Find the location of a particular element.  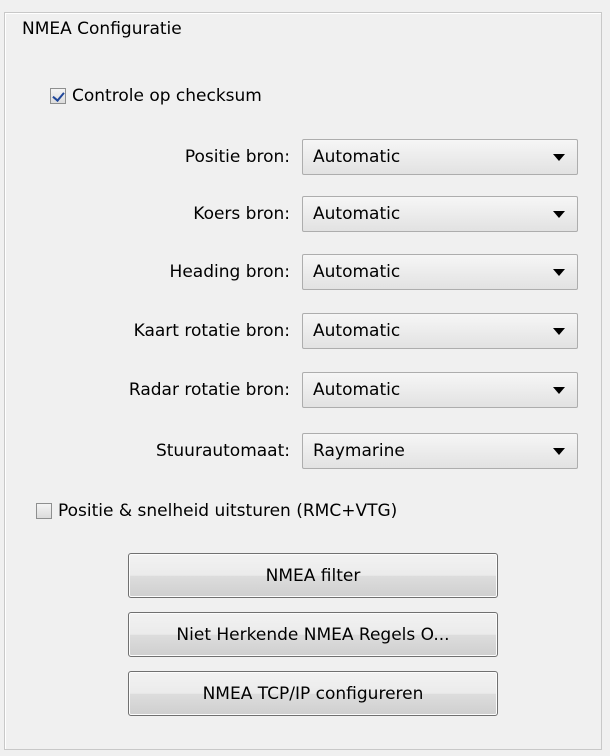

output-rmc-vtg-checkbox is located at coordinates (44, 511).